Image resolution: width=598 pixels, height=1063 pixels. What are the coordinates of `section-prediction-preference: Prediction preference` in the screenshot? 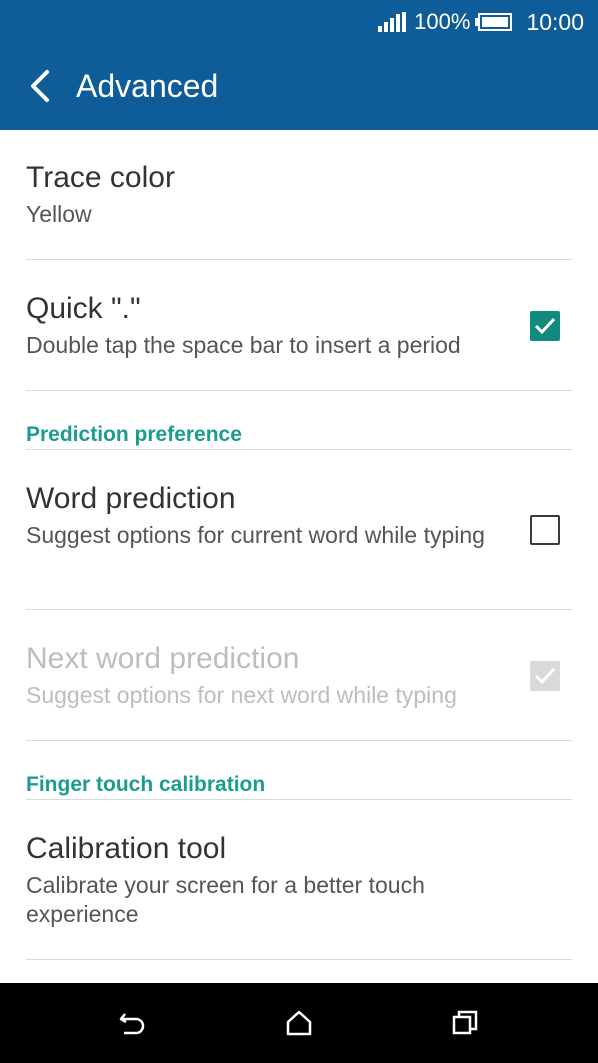 It's located at (299, 436).